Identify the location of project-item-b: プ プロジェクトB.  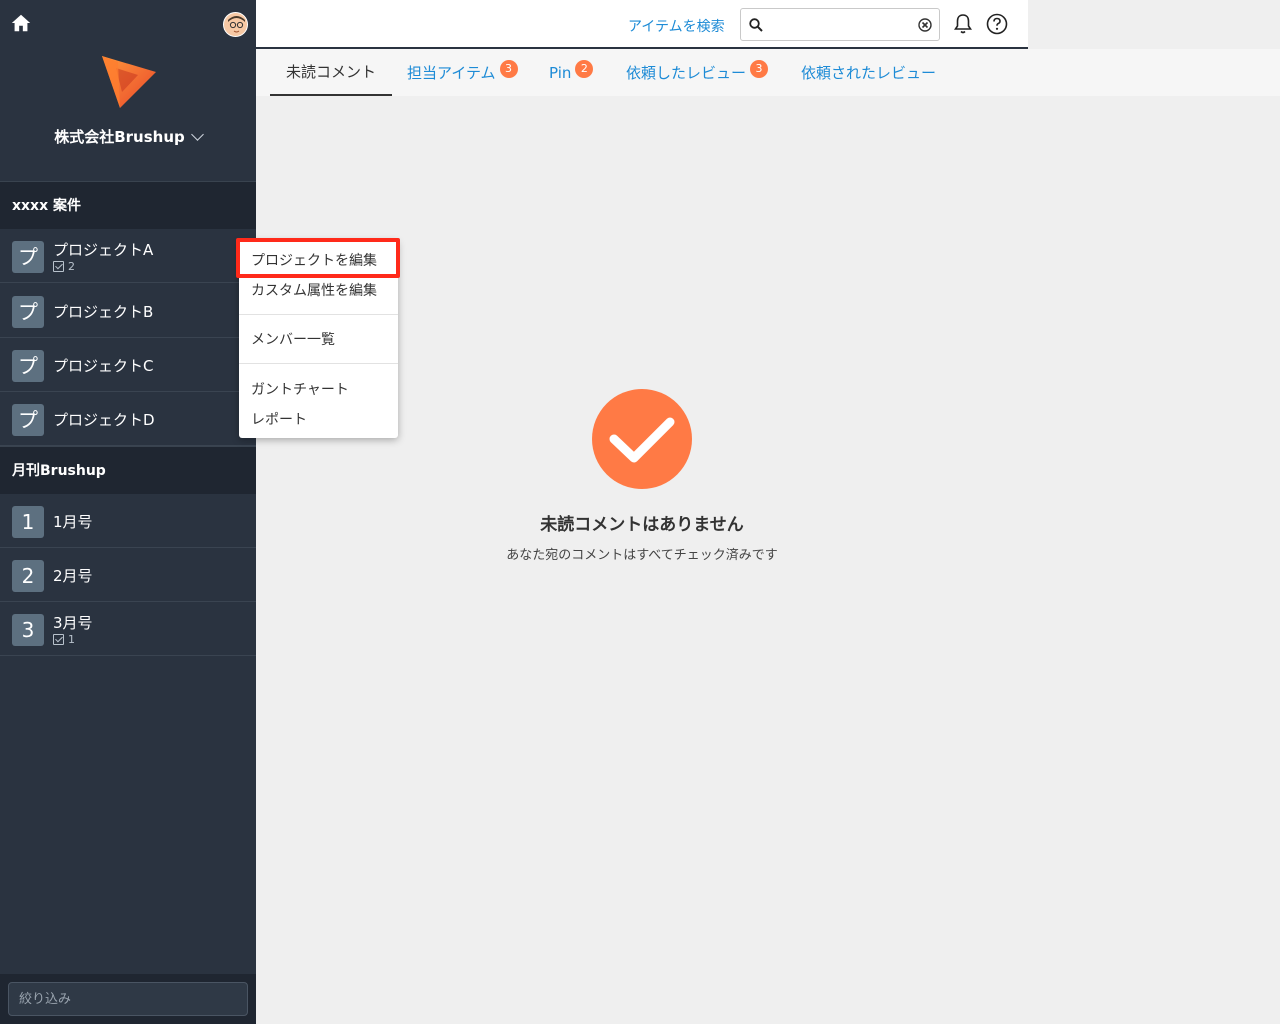
(128, 311).